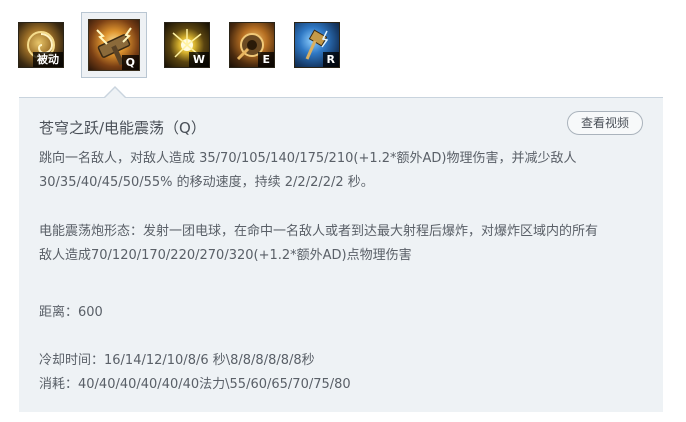 Image resolution: width=686 pixels, height=422 pixels. What do you see at coordinates (330, 59) in the screenshot?
I see `skill-key-label: R` at bounding box center [330, 59].